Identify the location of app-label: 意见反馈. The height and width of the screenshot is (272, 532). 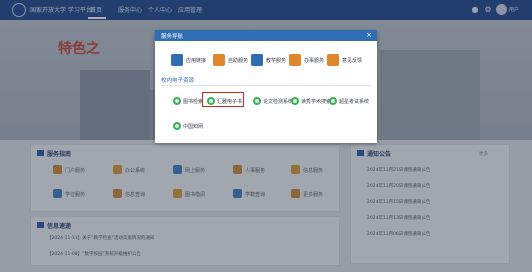
(352, 61).